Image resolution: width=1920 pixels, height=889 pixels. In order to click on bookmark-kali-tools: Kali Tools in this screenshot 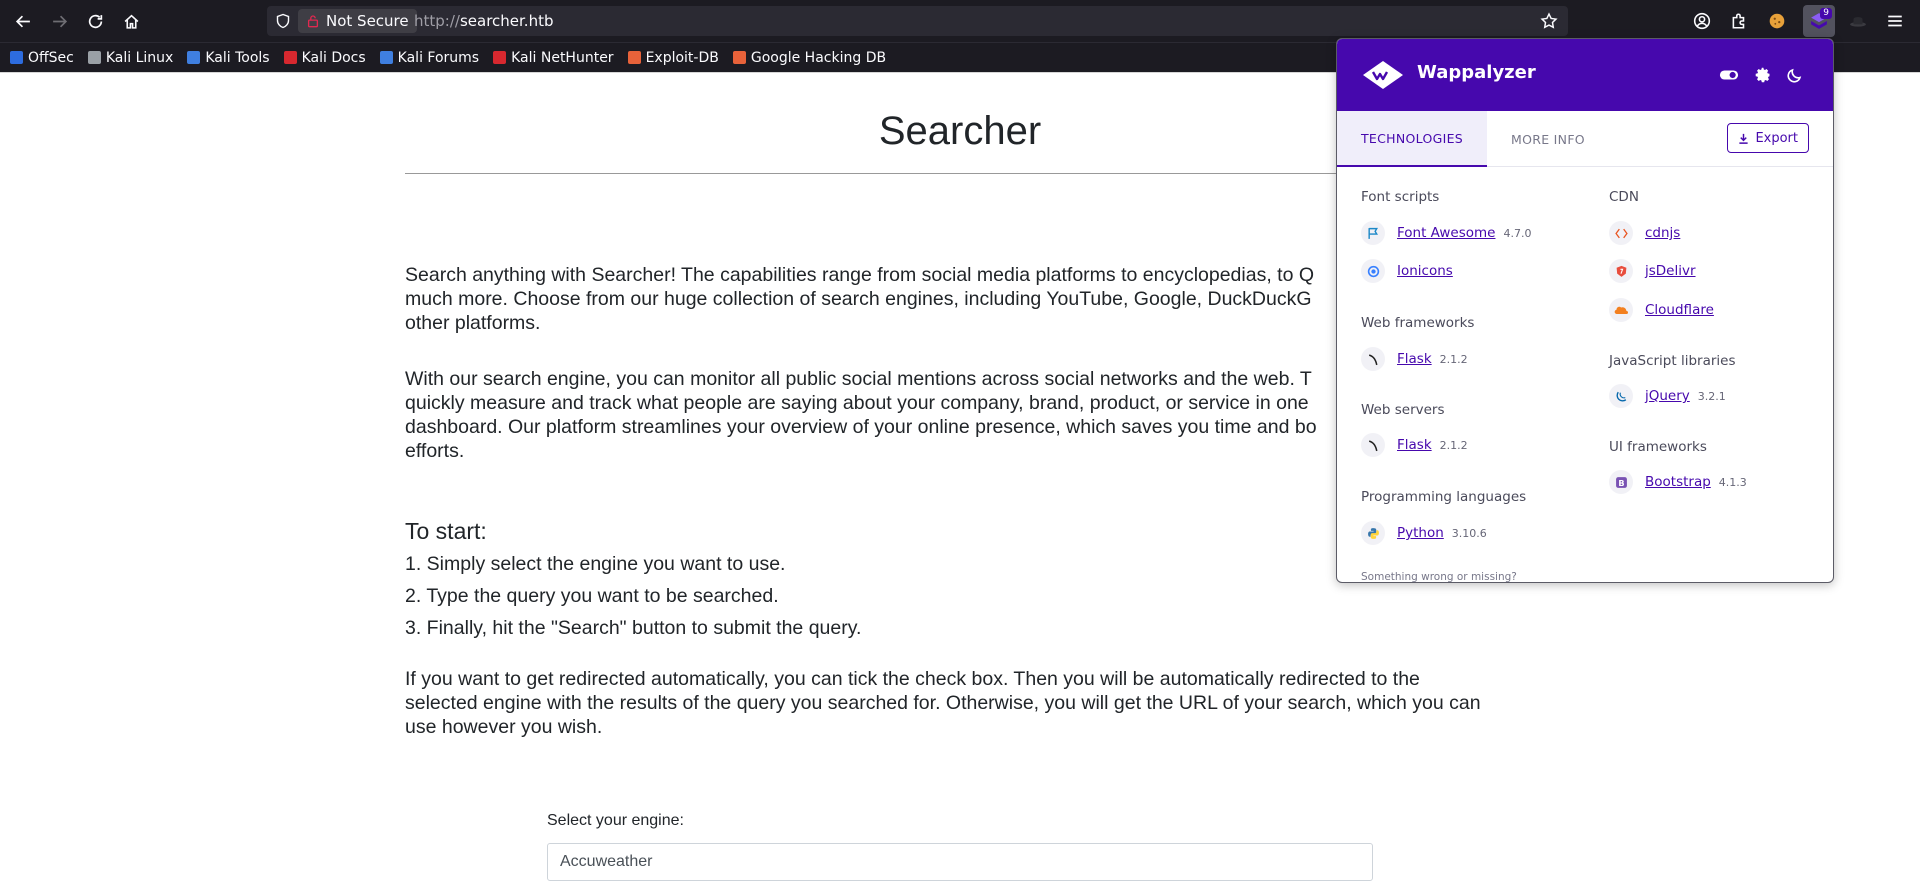, I will do `click(228, 57)`.